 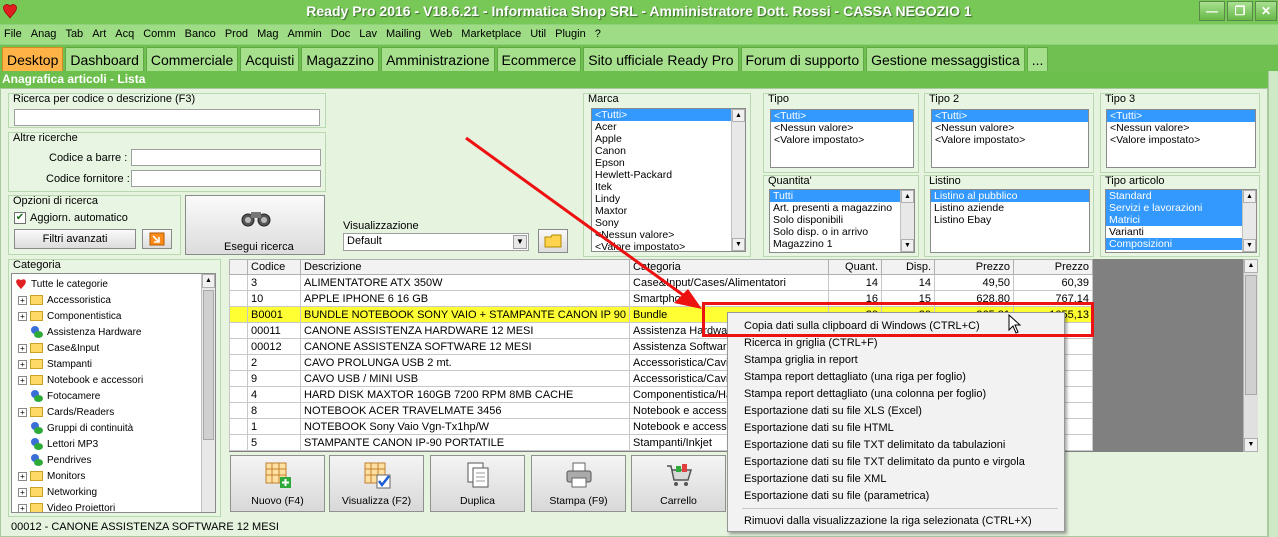 What do you see at coordinates (268, 34) in the screenshot?
I see `menu-mag: Mag` at bounding box center [268, 34].